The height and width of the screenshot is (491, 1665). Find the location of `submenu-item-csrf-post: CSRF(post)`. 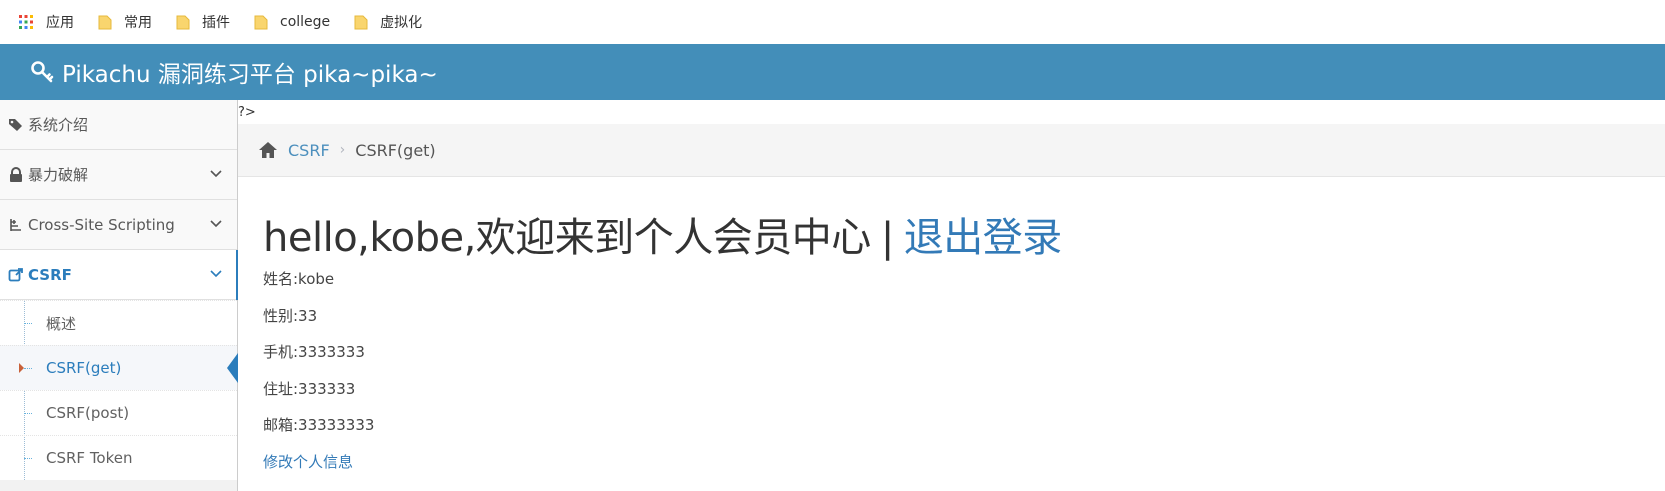

submenu-item-csrf-post: CSRF(post) is located at coordinates (118, 412).